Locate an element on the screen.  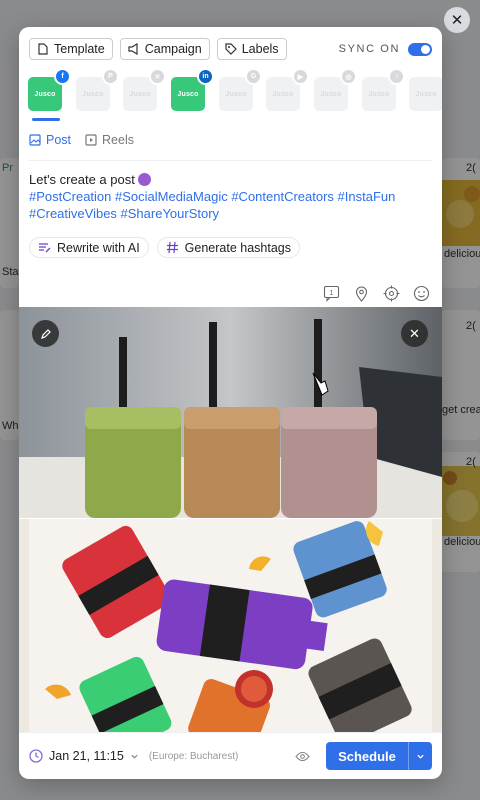
comment-icon: 1 is located at coordinates (331, 293).